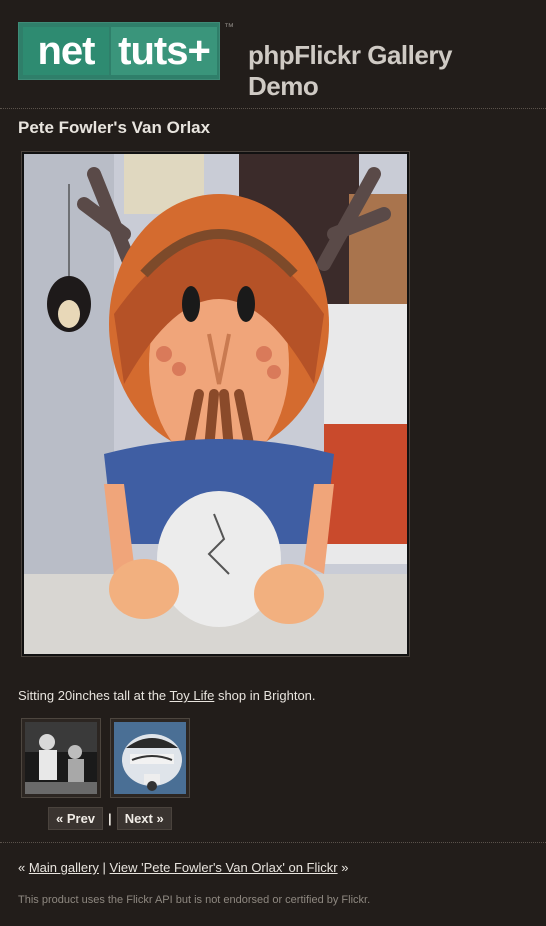  I want to click on site-title: phpFlickr Gallery Demo, so click(350, 70).